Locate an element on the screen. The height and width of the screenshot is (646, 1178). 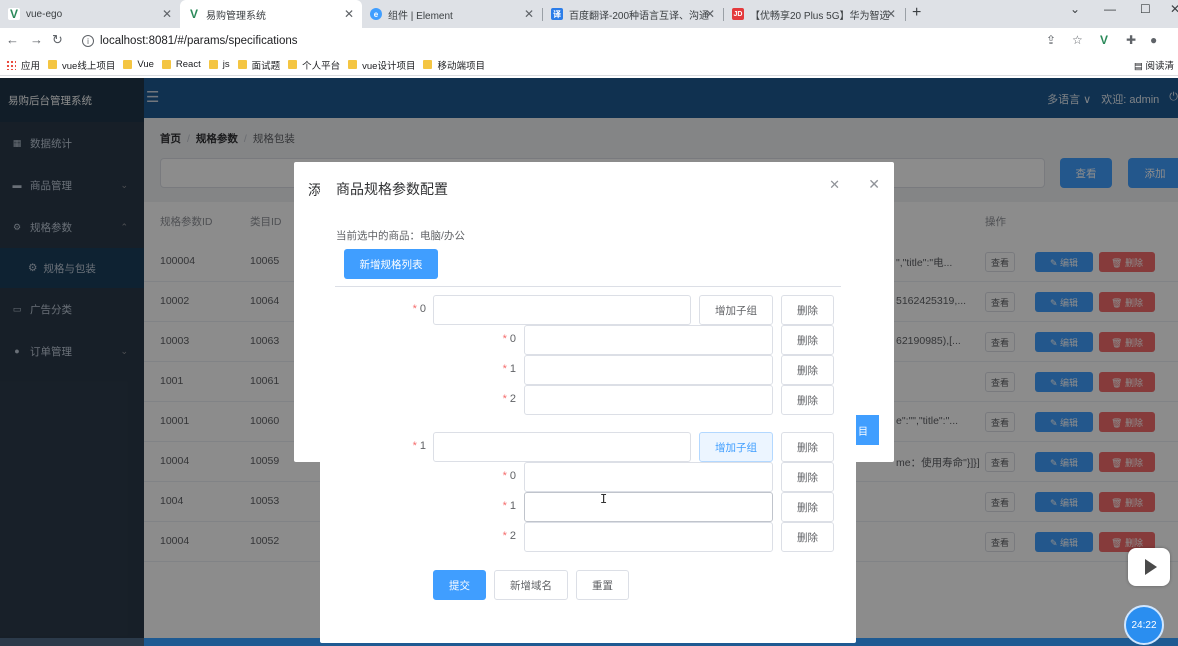
submit-button: 提交 is located at coordinates (459, 585).